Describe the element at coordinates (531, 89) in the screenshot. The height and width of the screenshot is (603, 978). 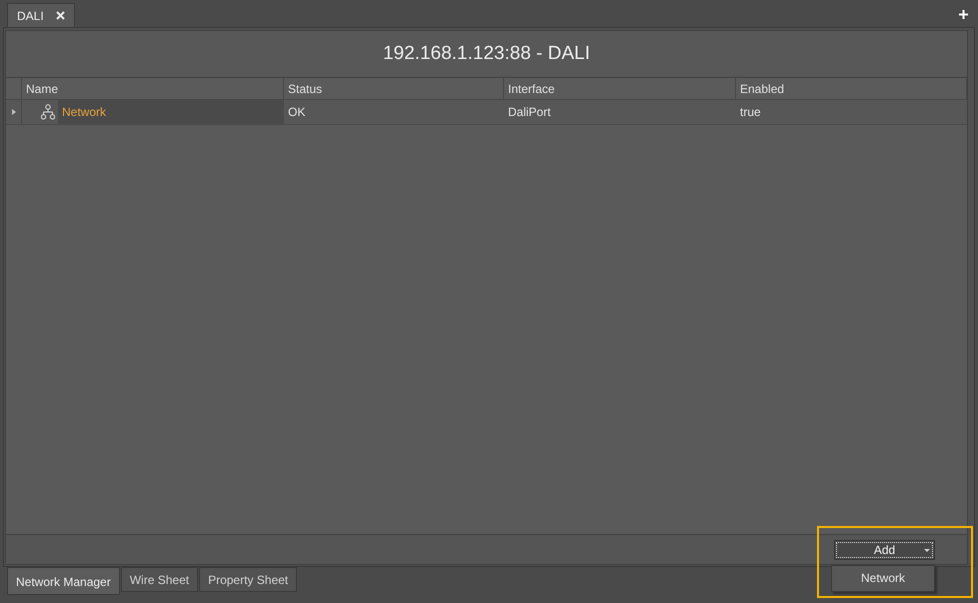
I see `column-header: Interface` at that location.